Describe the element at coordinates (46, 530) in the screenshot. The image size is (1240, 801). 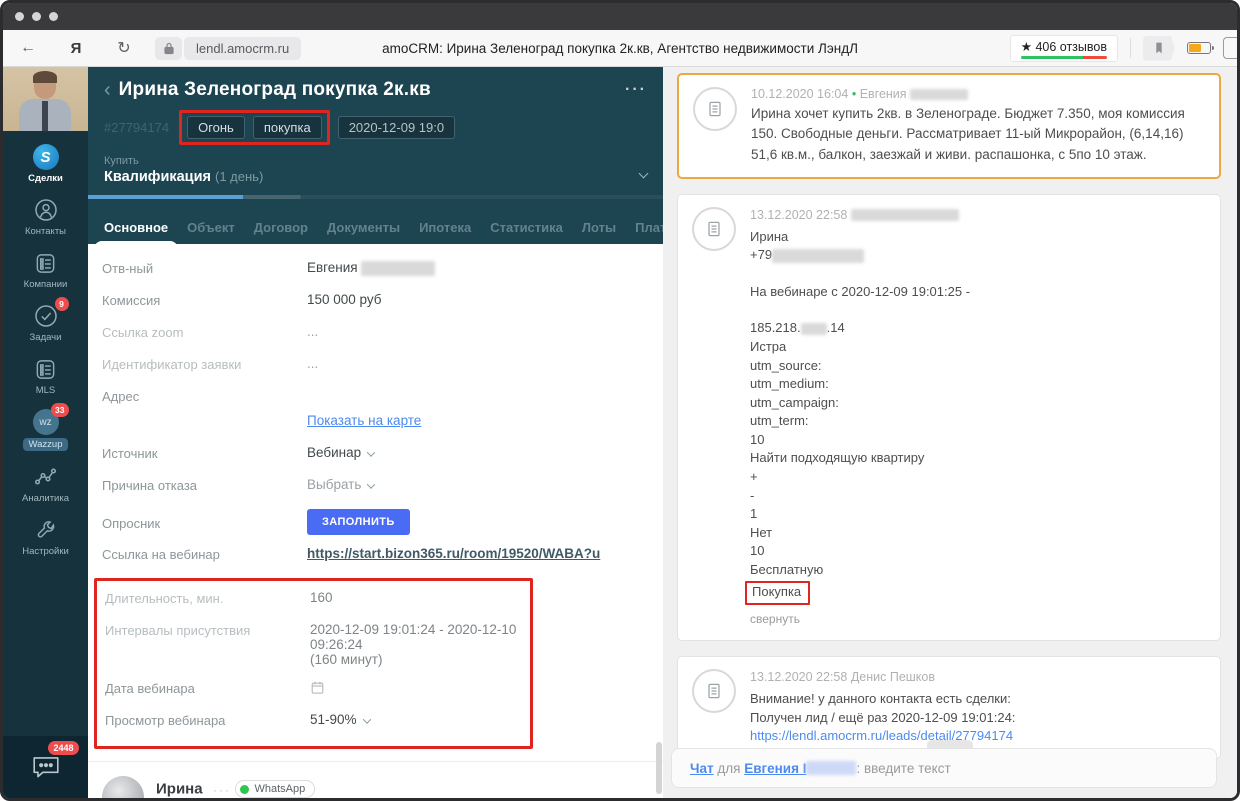
I see `wrench-icon` at that location.